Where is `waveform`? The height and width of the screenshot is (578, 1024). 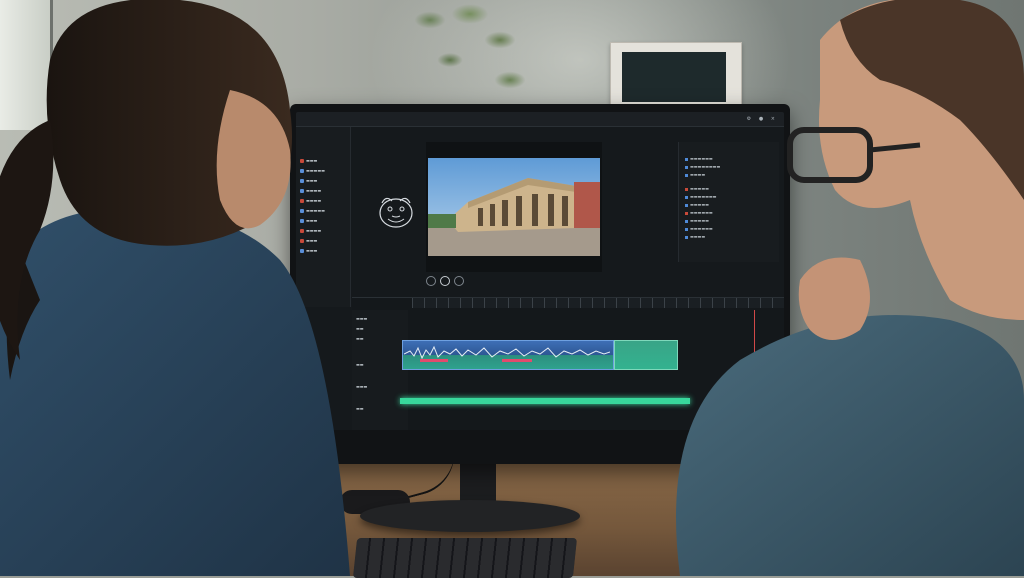 waveform is located at coordinates (507, 352).